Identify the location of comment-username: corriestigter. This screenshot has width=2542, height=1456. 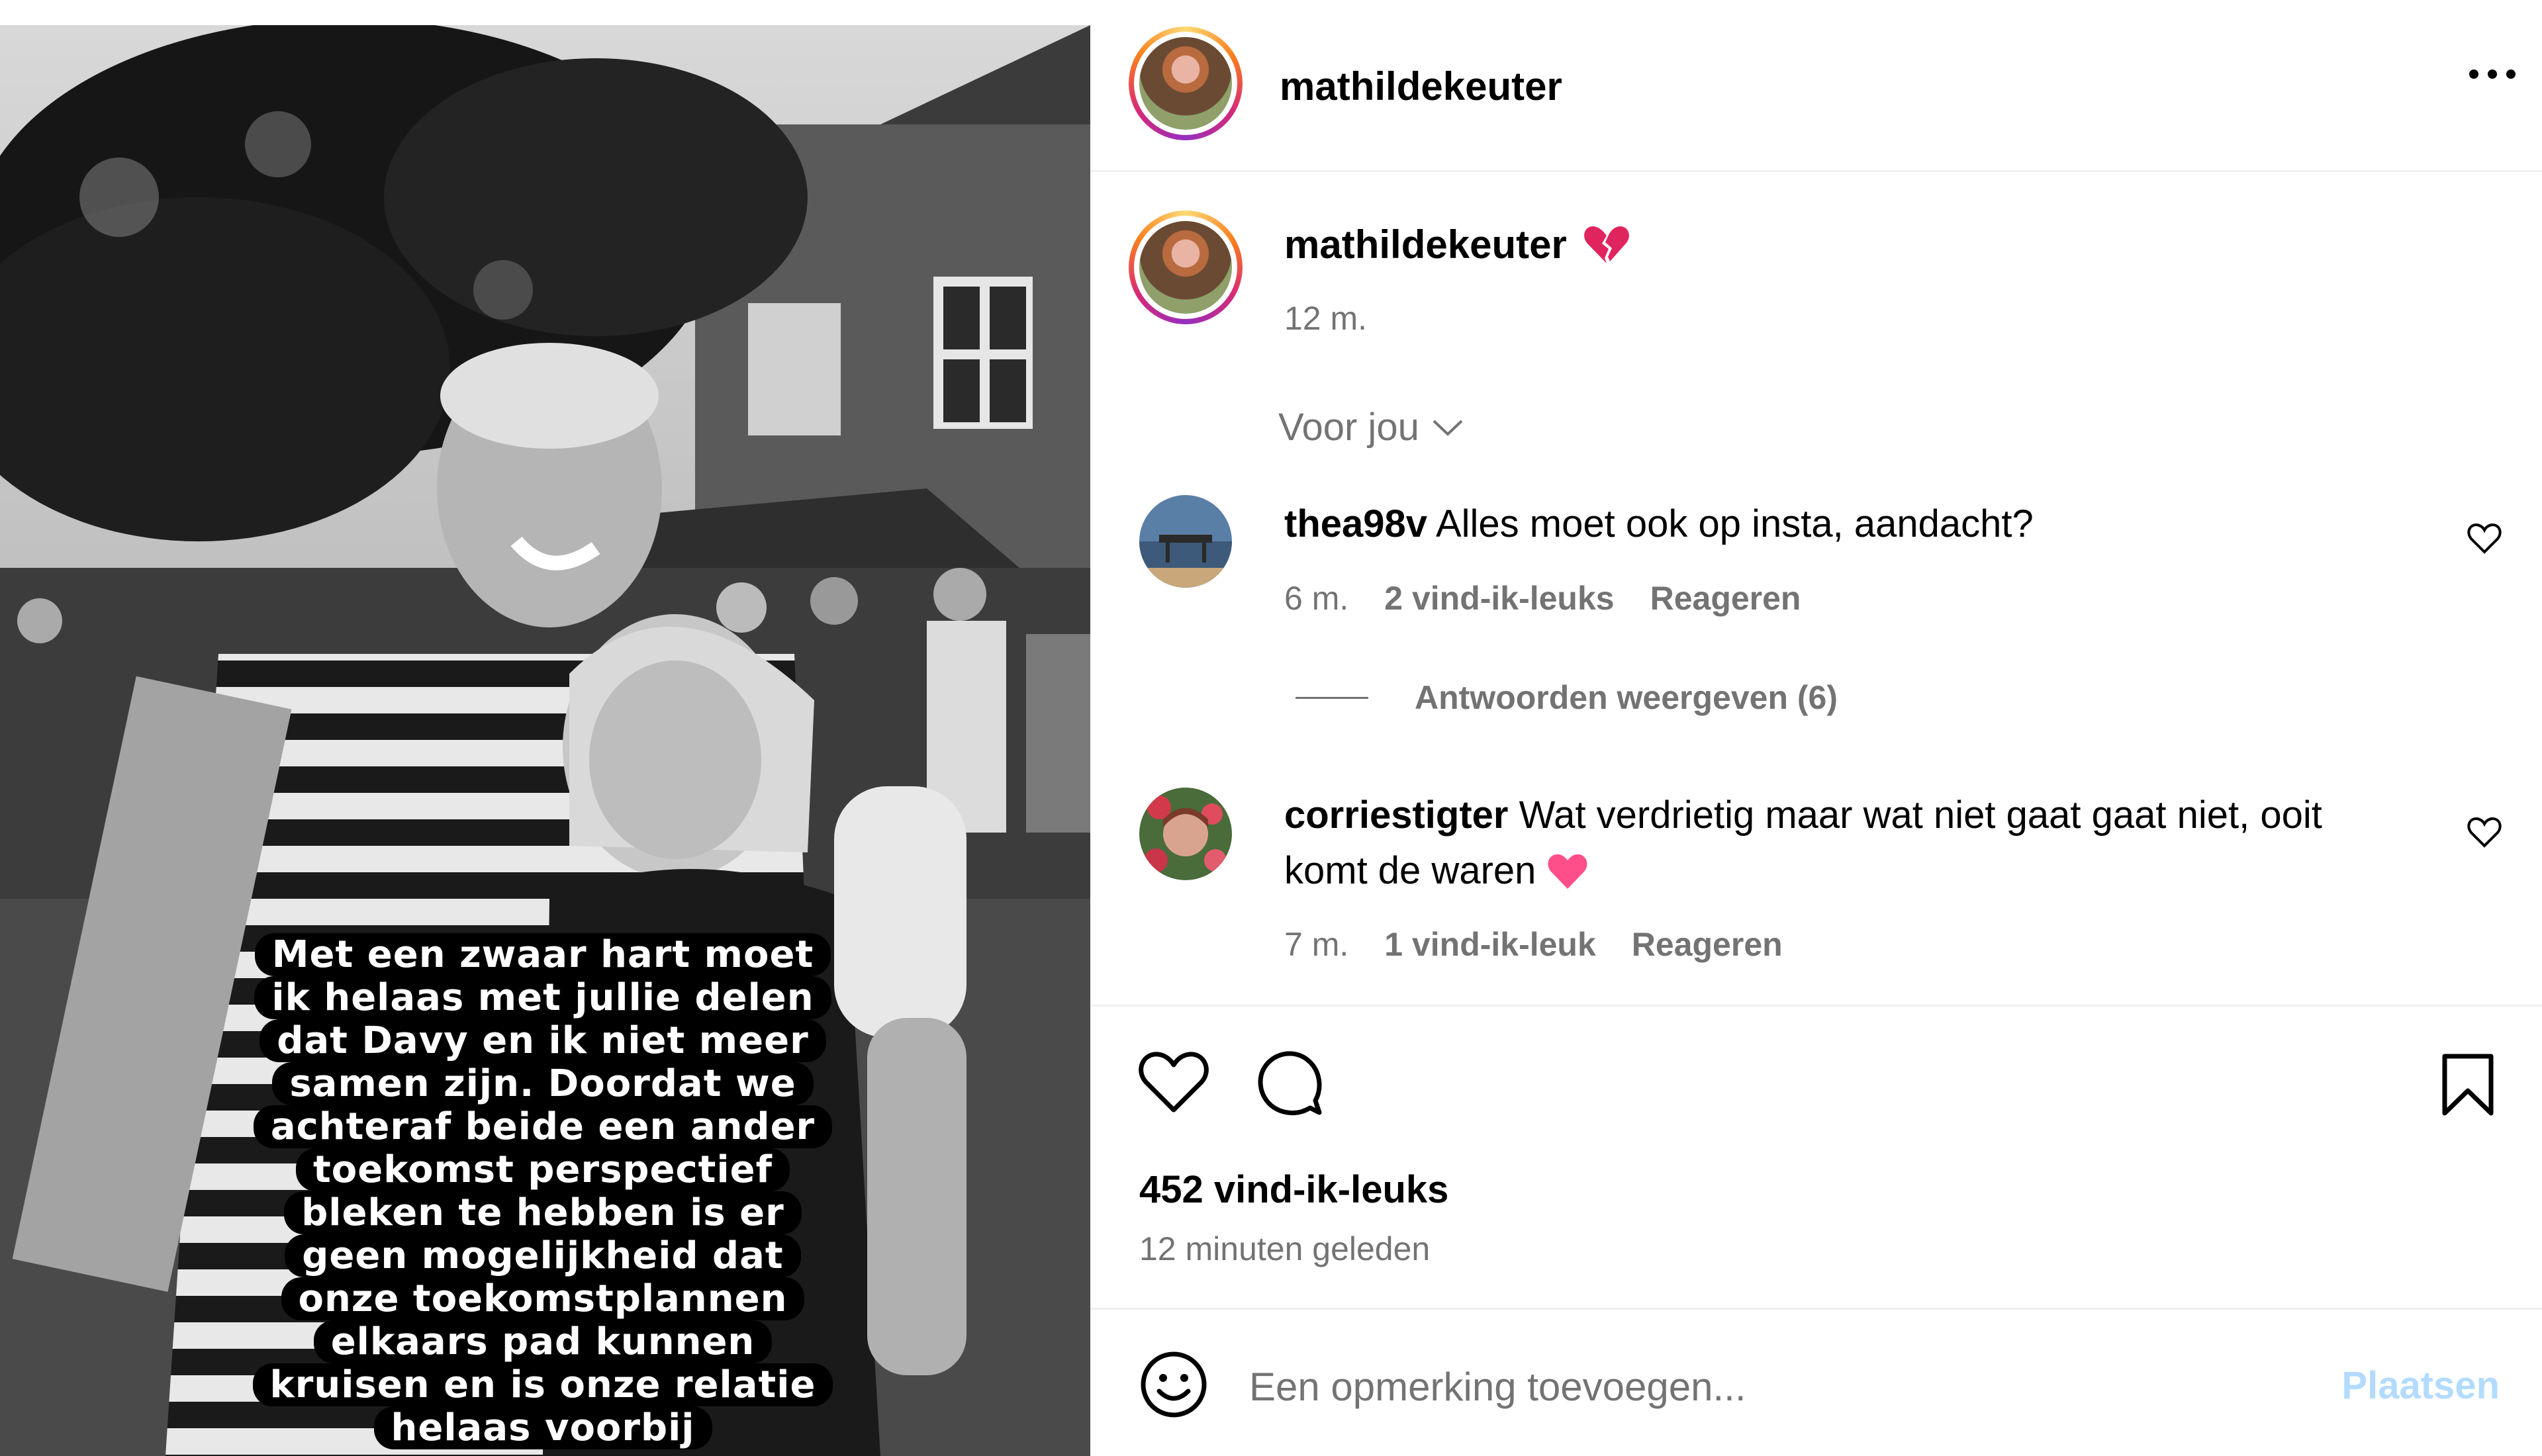
(1396, 815).